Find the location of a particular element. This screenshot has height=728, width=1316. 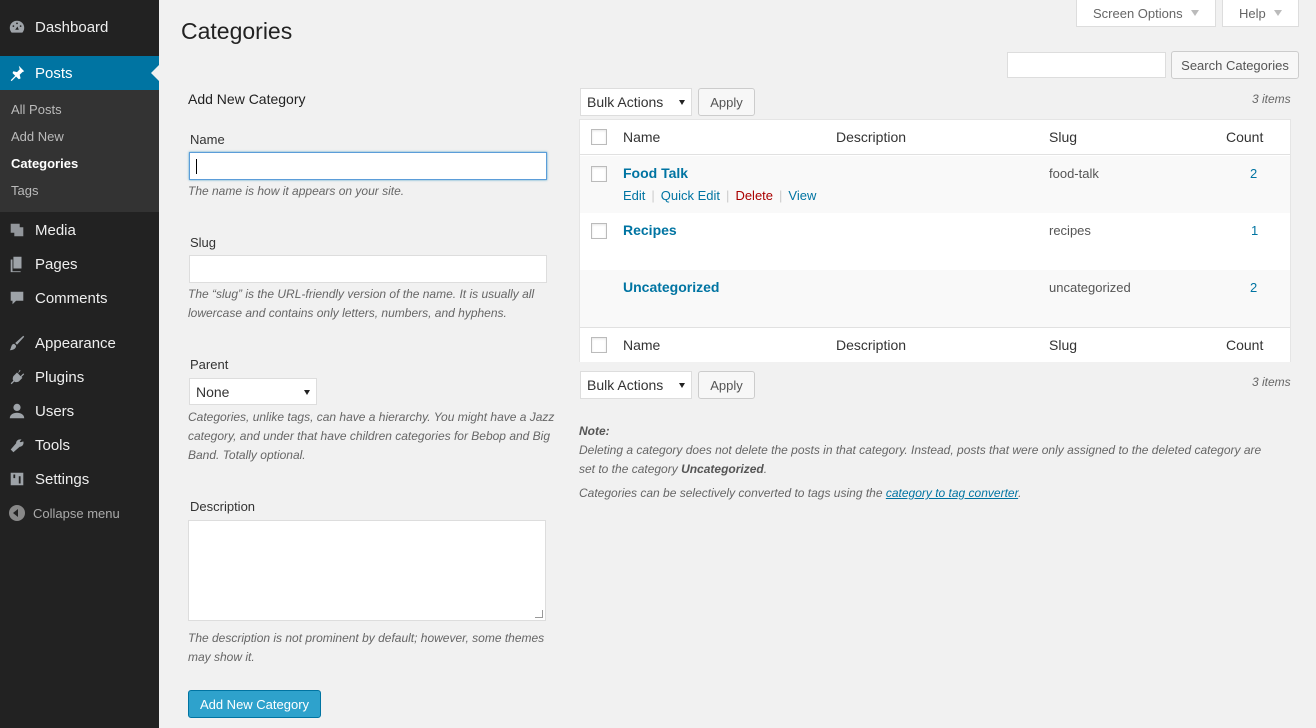

apply-button-top: Apply is located at coordinates (726, 102).